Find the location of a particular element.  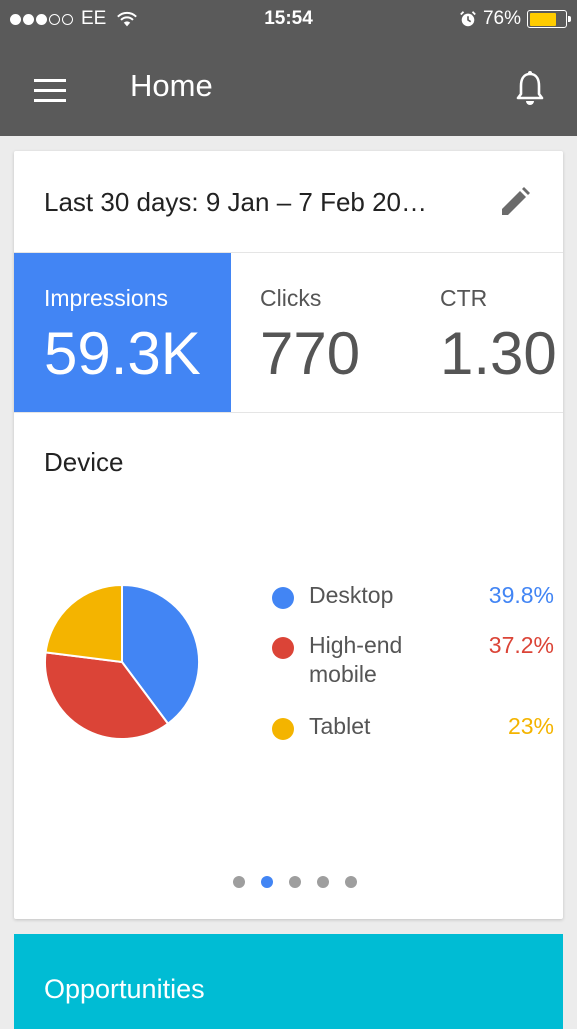

metric-value: 1.30 is located at coordinates (498, 353).